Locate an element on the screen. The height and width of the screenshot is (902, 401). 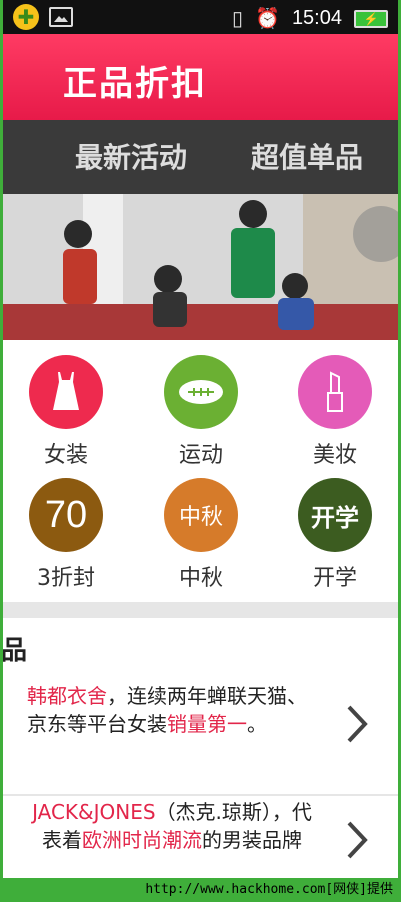
category-30-percent: 70 3折封 is located at coordinates (66, 535).